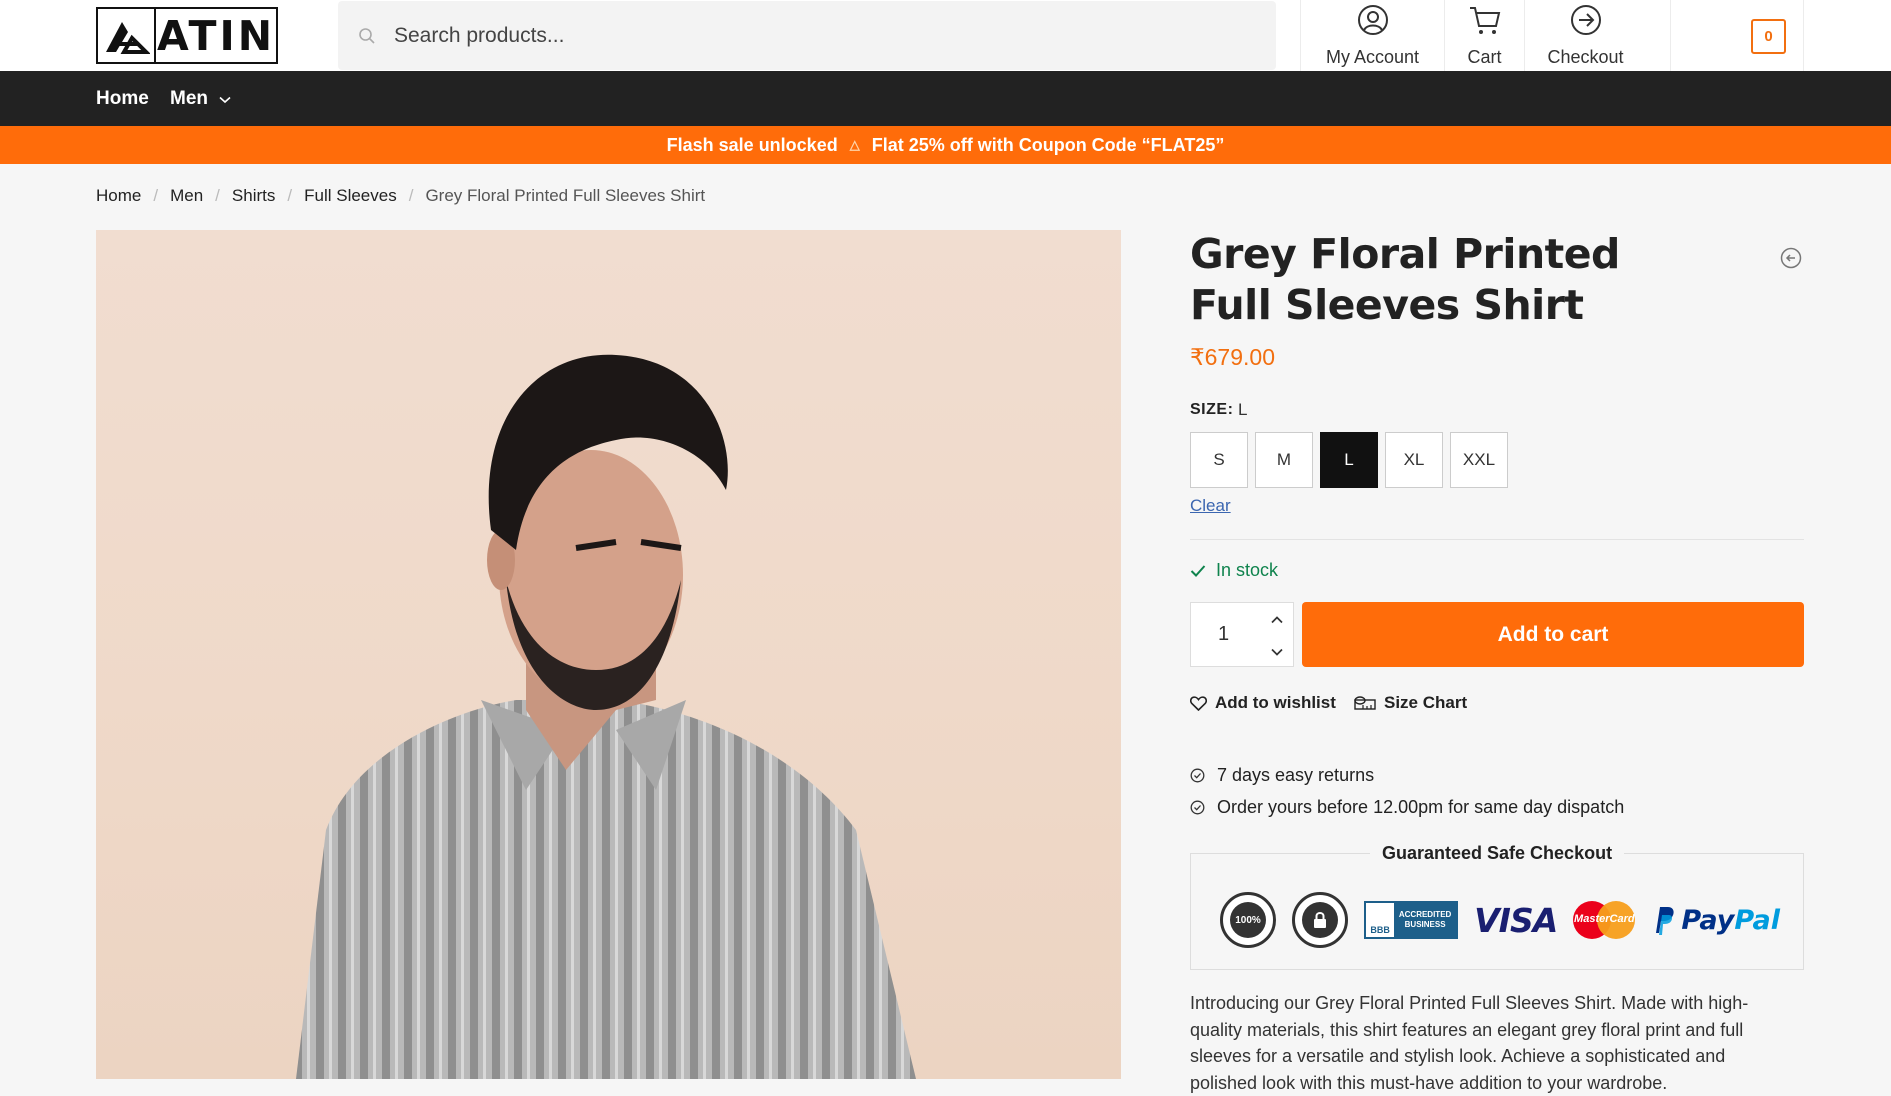  Describe the element at coordinates (1426, 702) in the screenshot. I see `size-chart-label: Size Chart` at that location.